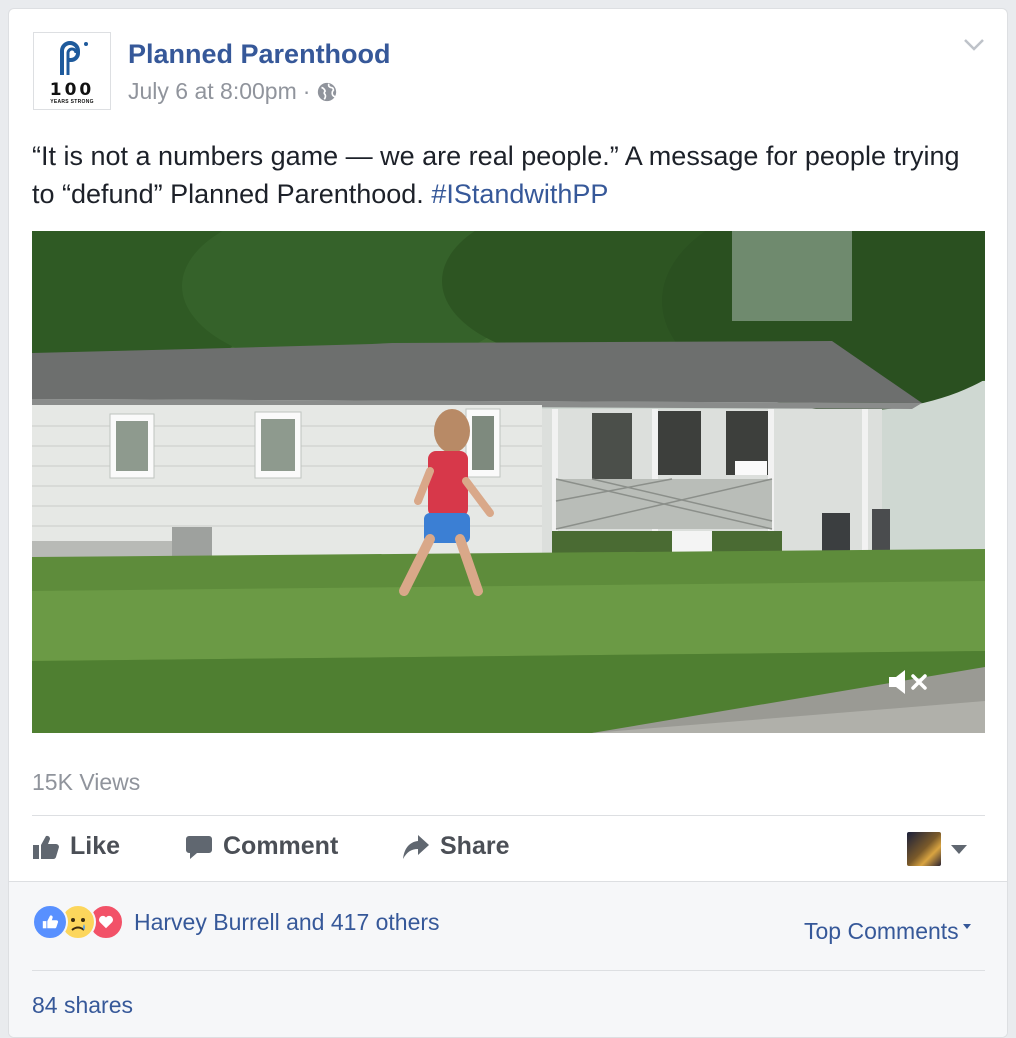  Describe the element at coordinates (259, 54) in the screenshot. I see `page-name-link: Planned Parenthood` at that location.